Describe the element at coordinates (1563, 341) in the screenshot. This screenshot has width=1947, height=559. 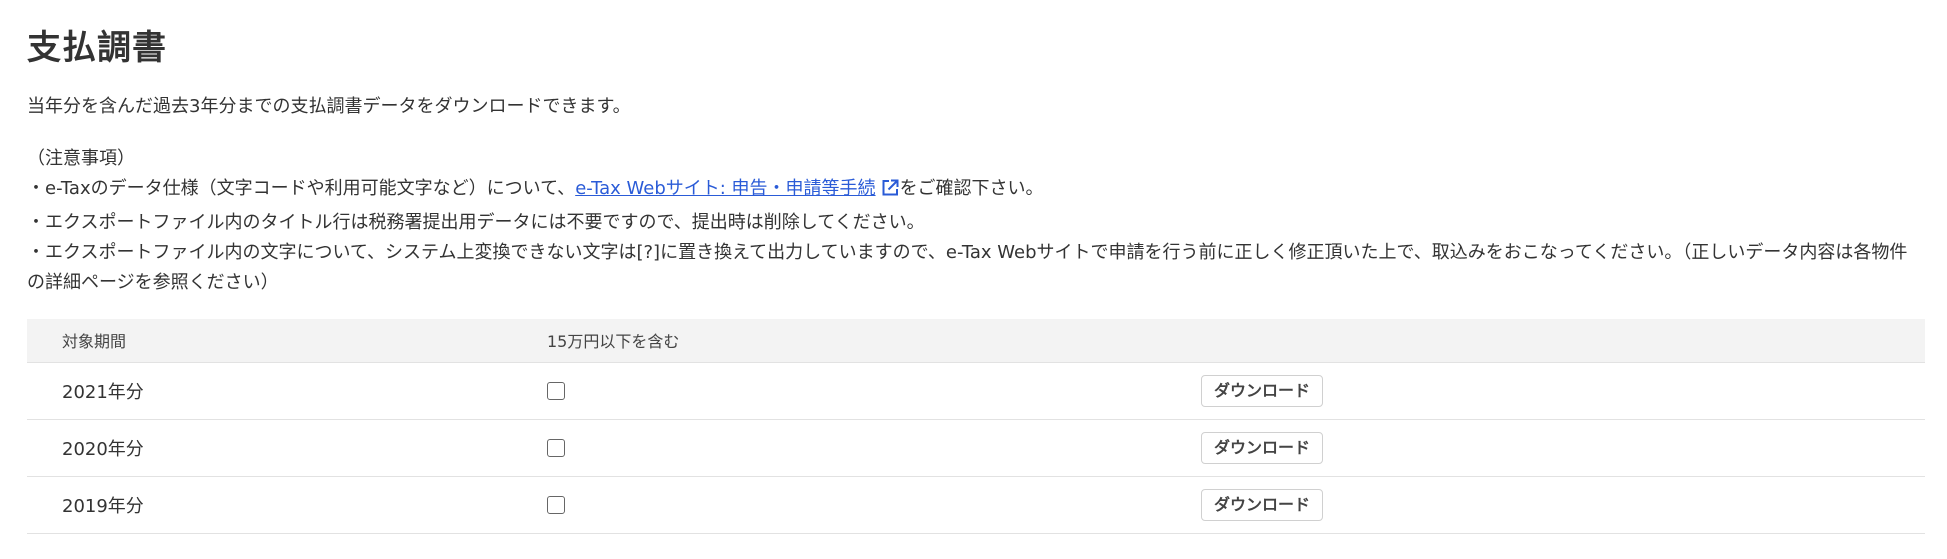
I see `header-actions` at that location.